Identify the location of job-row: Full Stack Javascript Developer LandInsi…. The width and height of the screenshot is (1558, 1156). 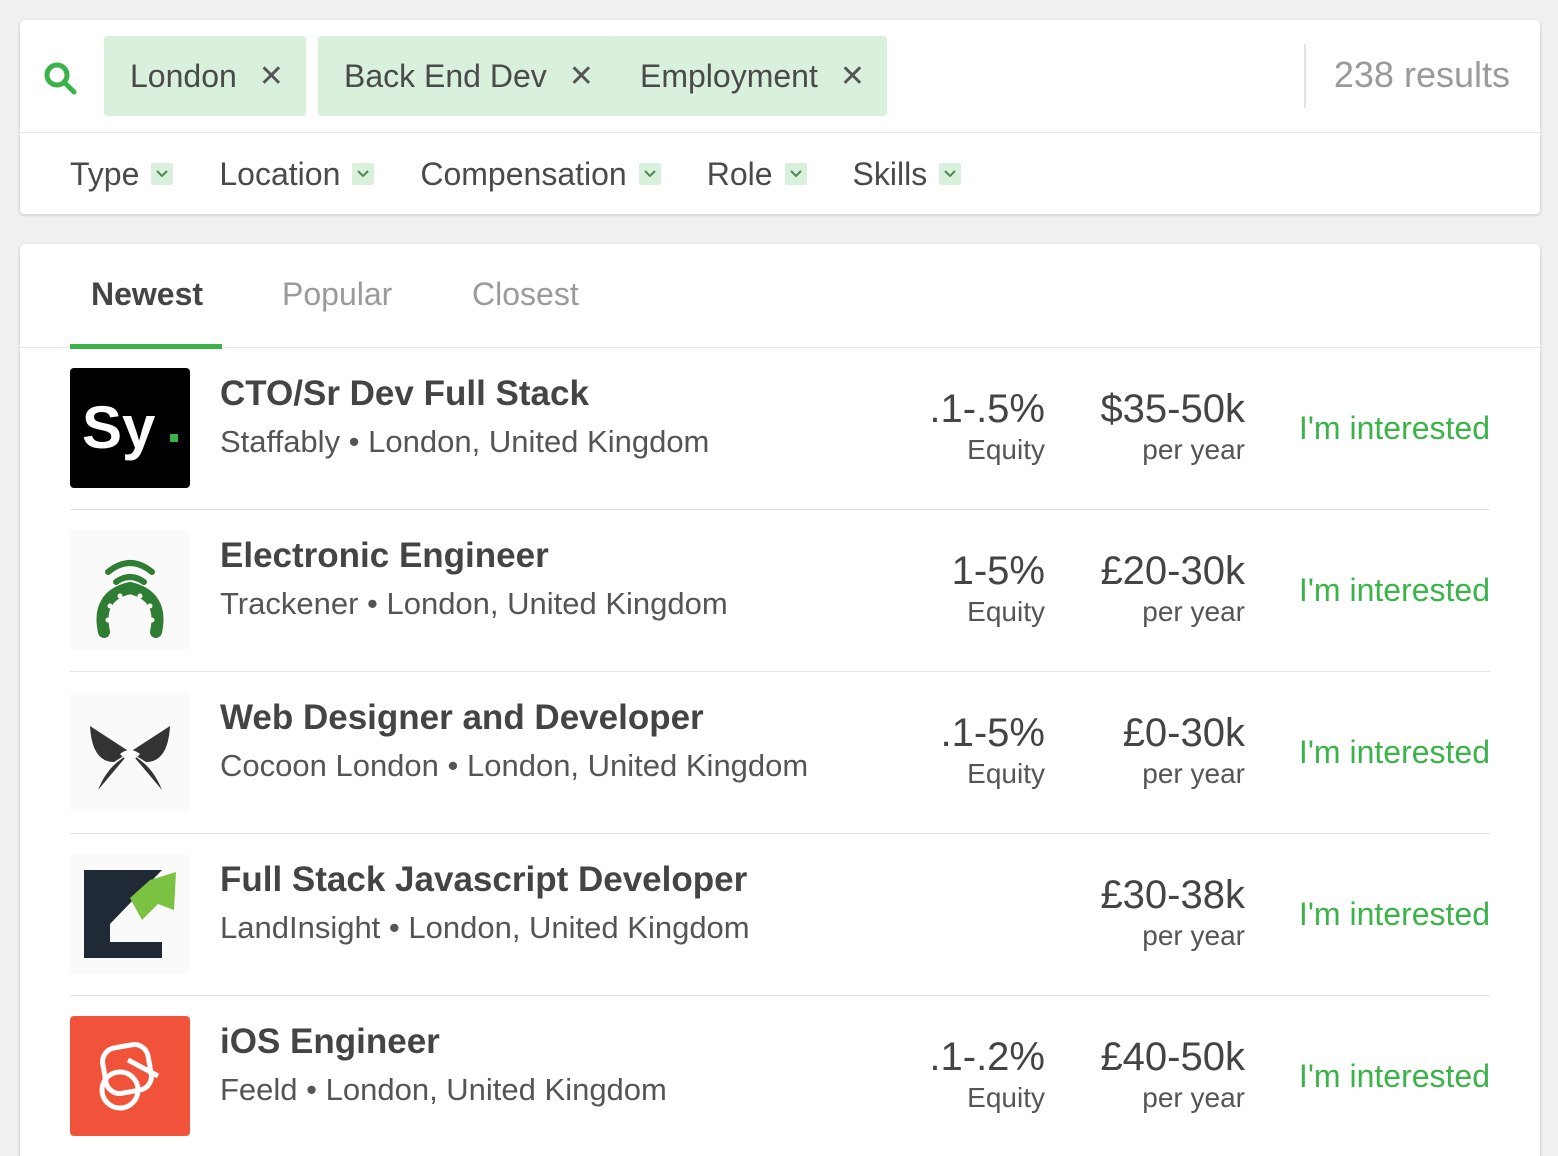
(780, 915).